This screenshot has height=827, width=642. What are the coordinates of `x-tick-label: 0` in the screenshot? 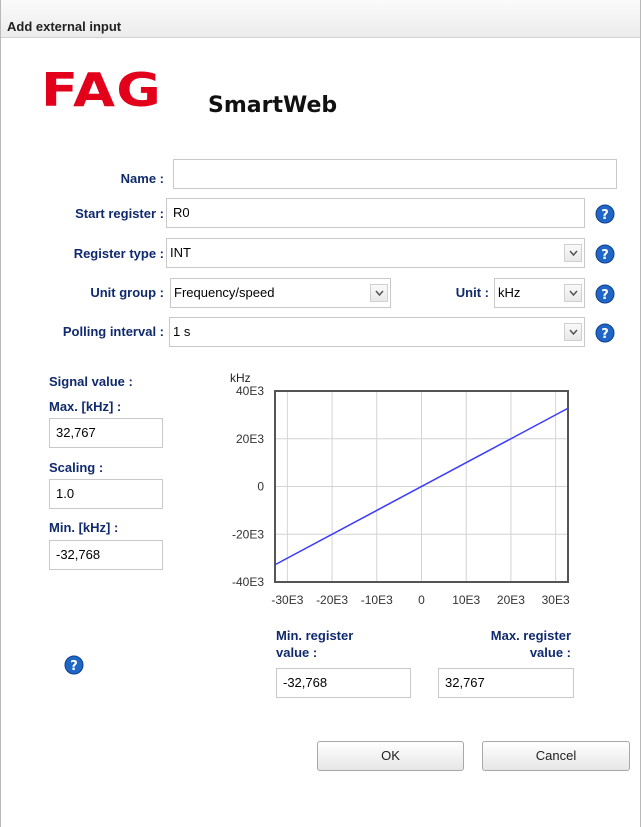 It's located at (421, 600).